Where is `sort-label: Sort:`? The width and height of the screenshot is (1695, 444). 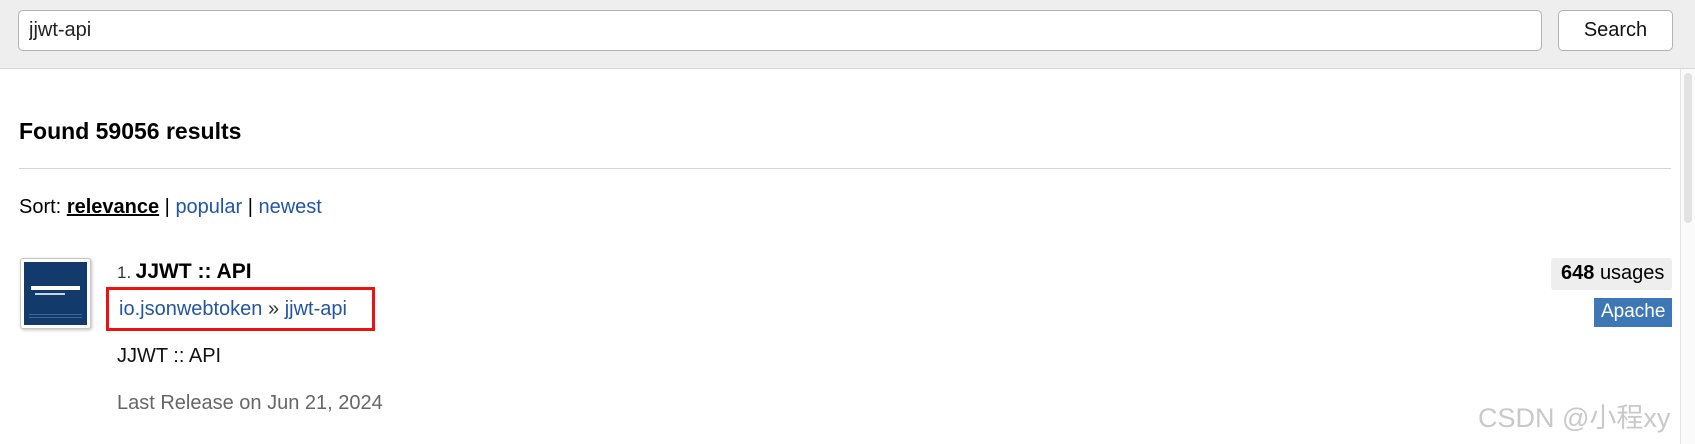 sort-label: Sort: is located at coordinates (40, 207).